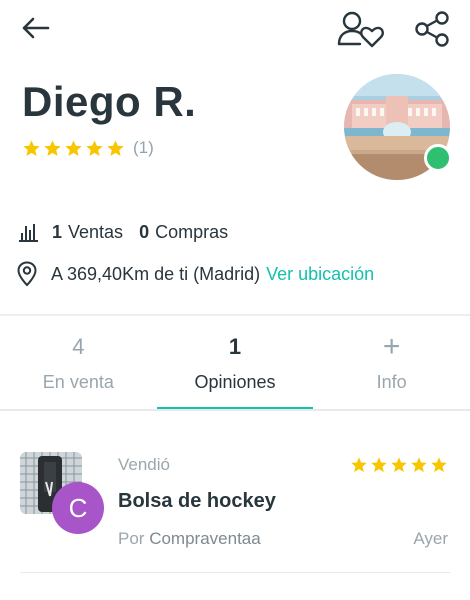  Describe the element at coordinates (57, 231) in the screenshot. I see `sales-count: 1` at that location.